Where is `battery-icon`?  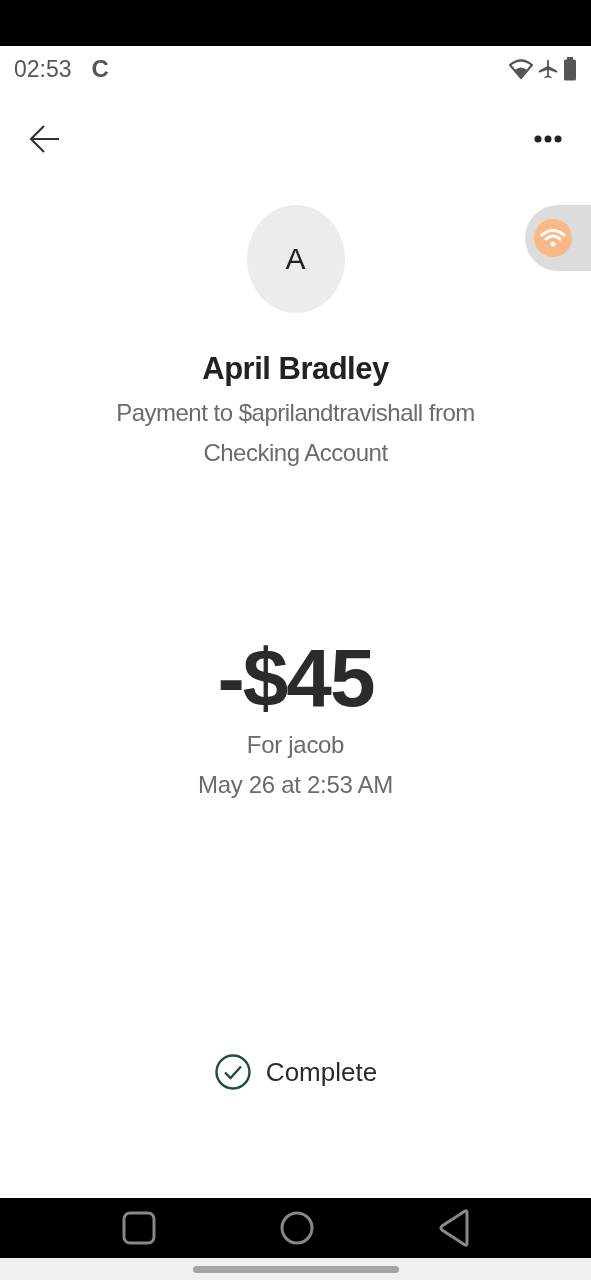
battery-icon is located at coordinates (570, 69).